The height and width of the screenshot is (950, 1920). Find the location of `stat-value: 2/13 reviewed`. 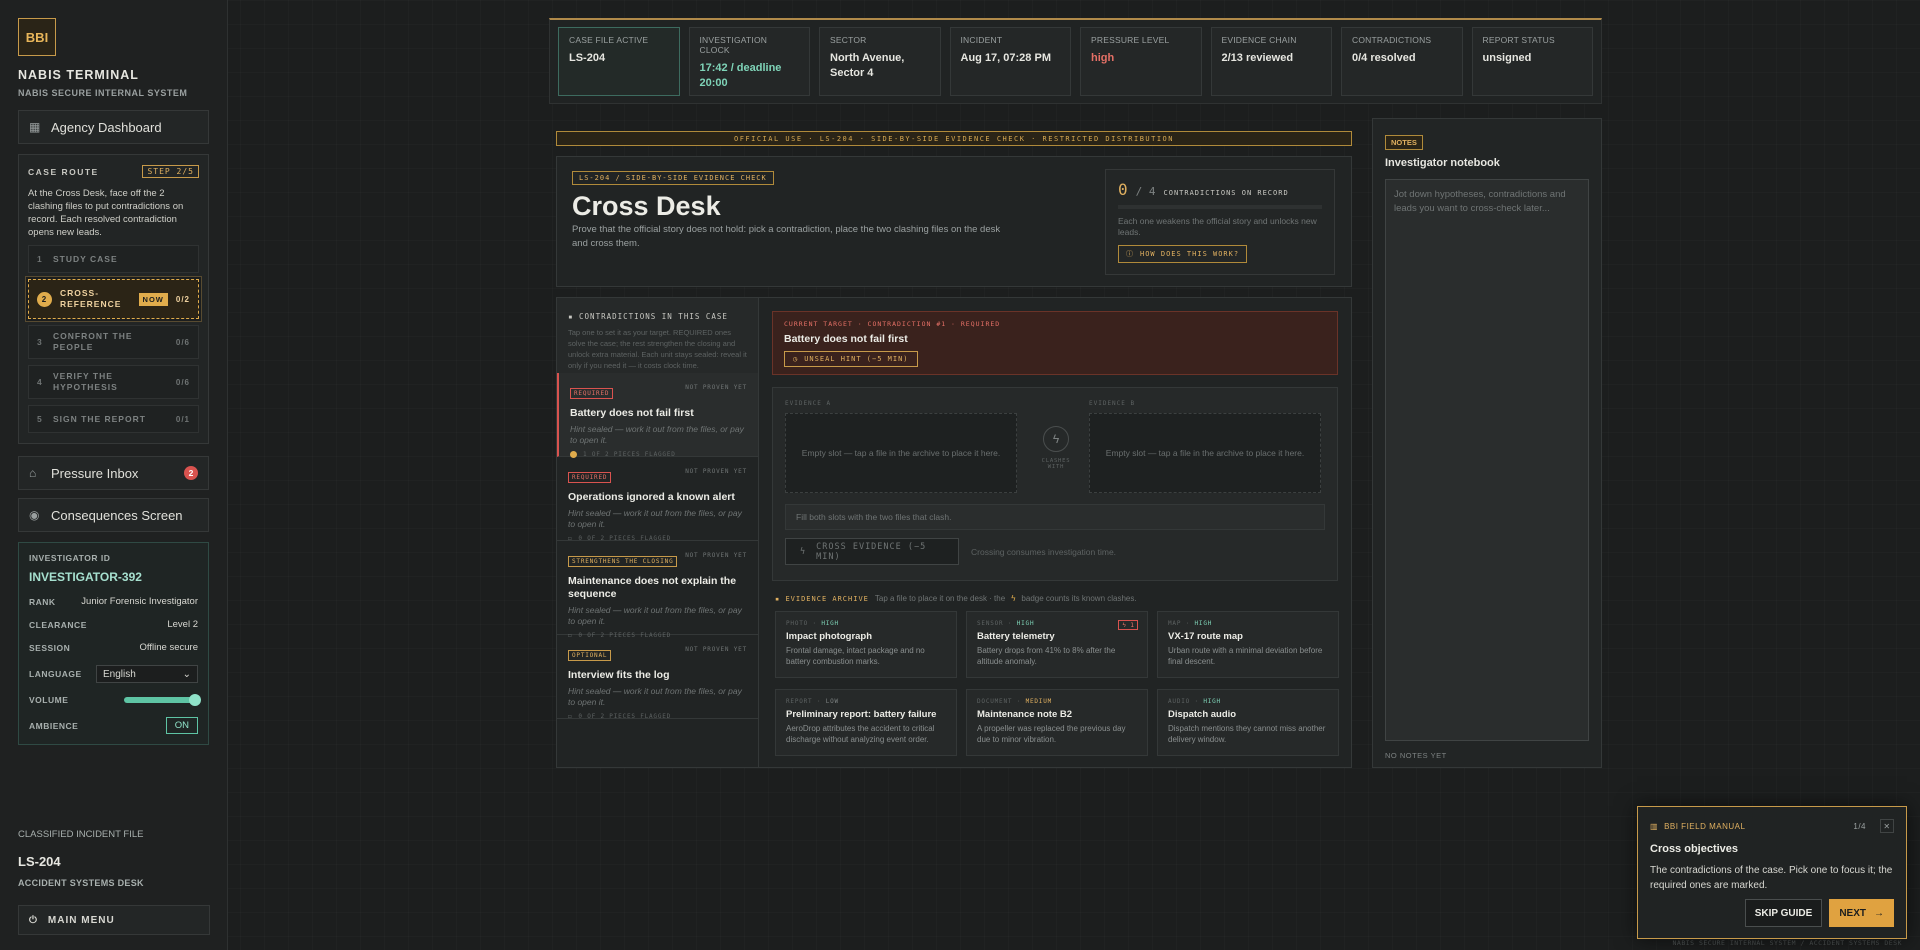

stat-value: 2/13 reviewed is located at coordinates (1257, 58).